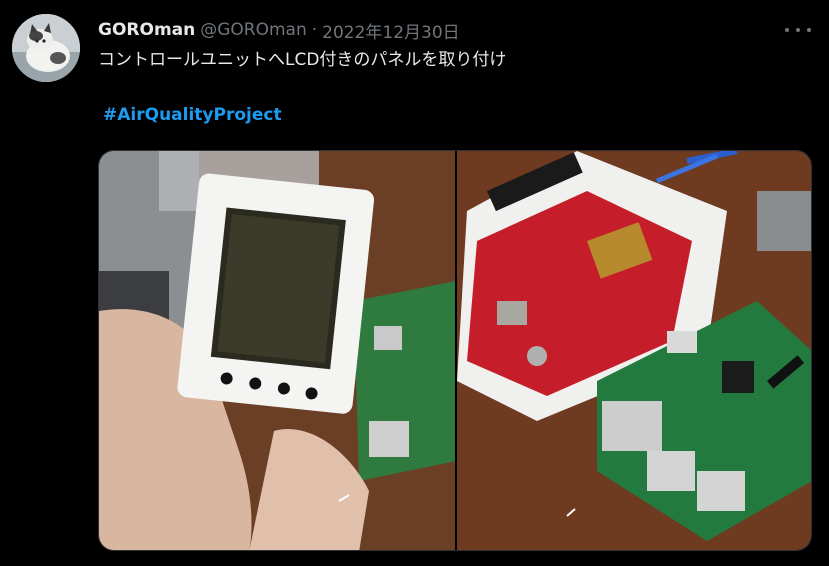  What do you see at coordinates (146, 30) in the screenshot?
I see `author-name: GOROman` at bounding box center [146, 30].